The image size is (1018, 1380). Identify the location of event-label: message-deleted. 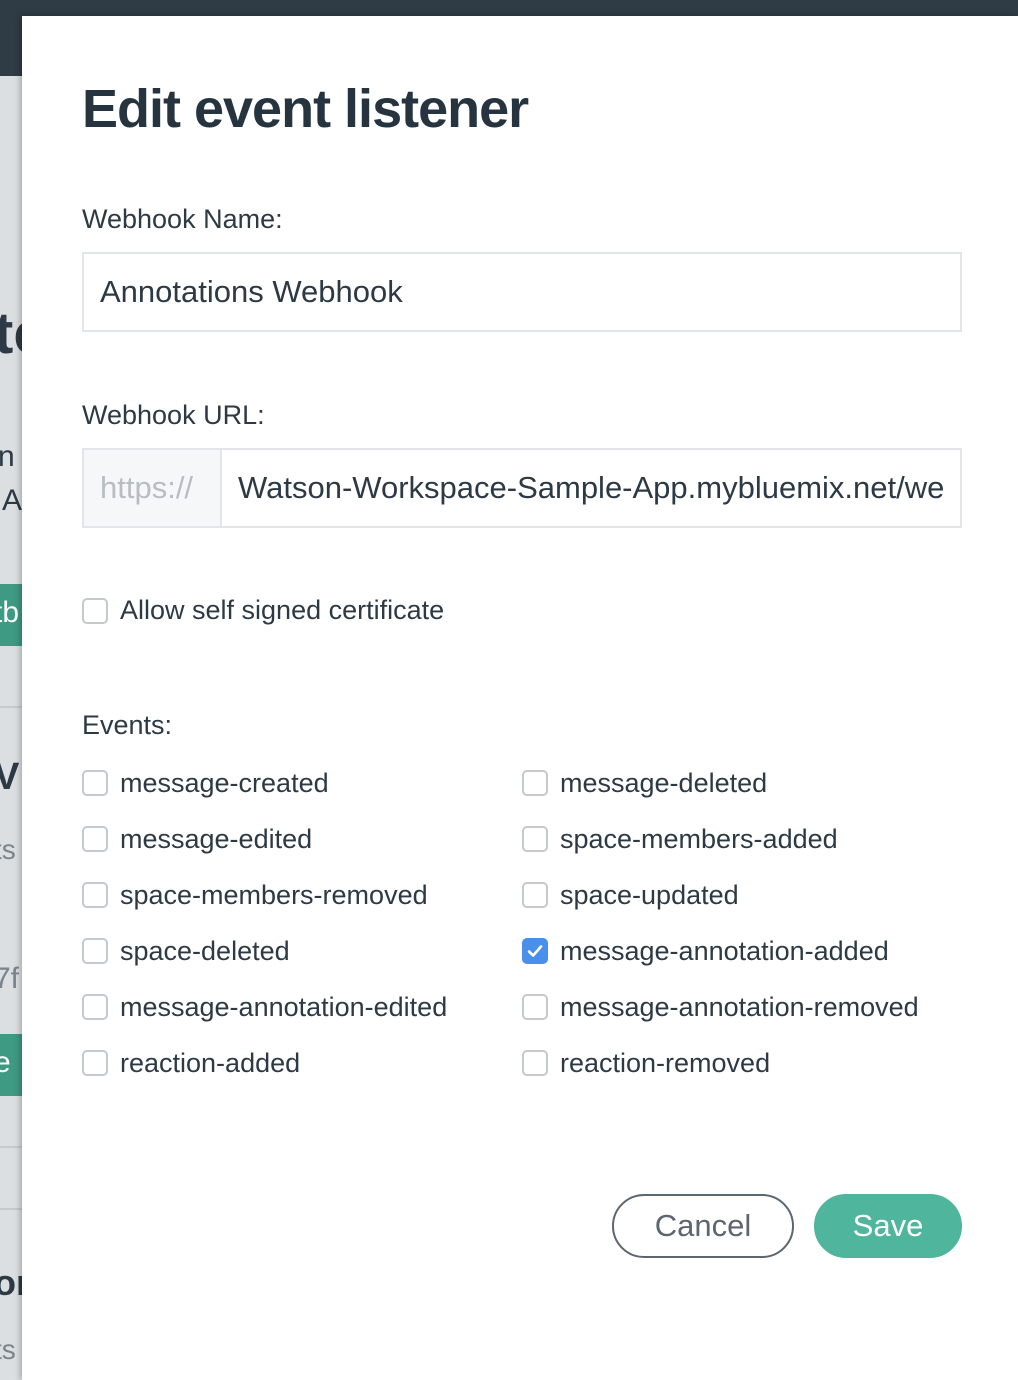
(664, 782).